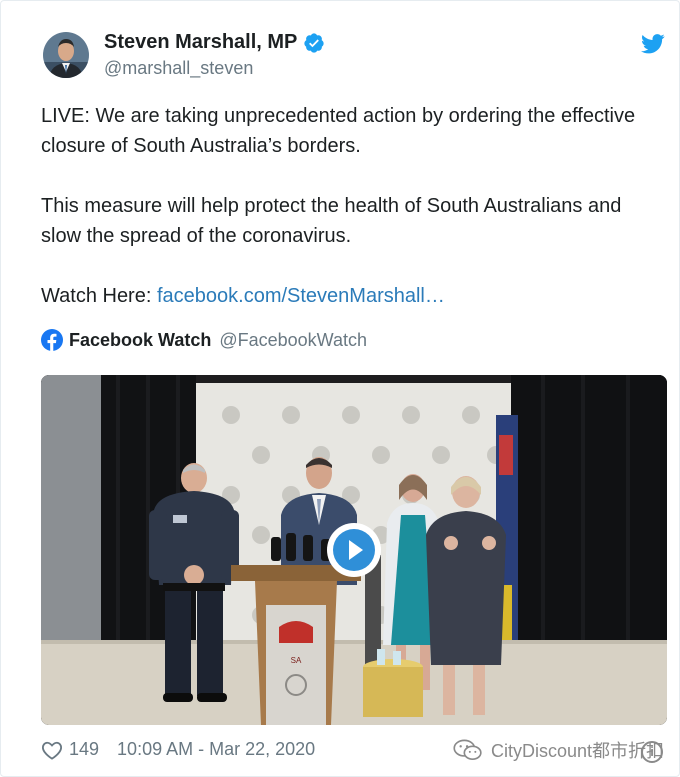 The width and height of the screenshot is (680, 777). I want to click on wechat-icon, so click(467, 749).